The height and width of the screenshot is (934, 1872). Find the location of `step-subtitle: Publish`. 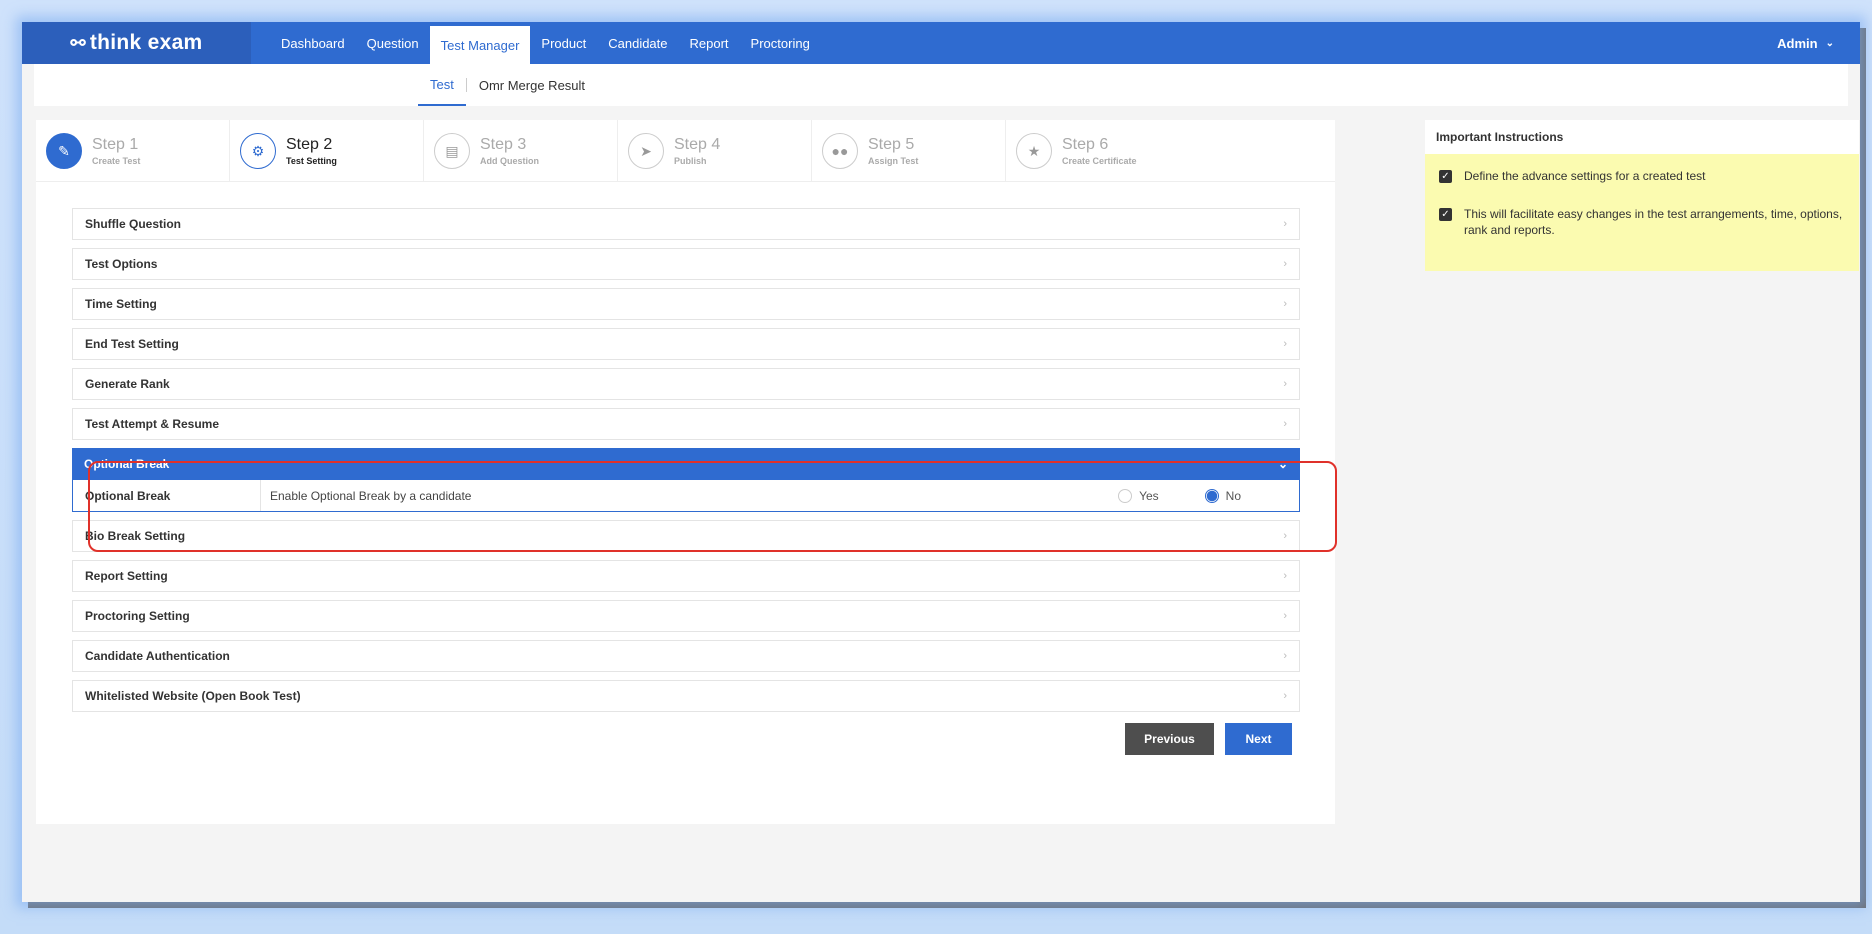

step-subtitle: Publish is located at coordinates (690, 161).